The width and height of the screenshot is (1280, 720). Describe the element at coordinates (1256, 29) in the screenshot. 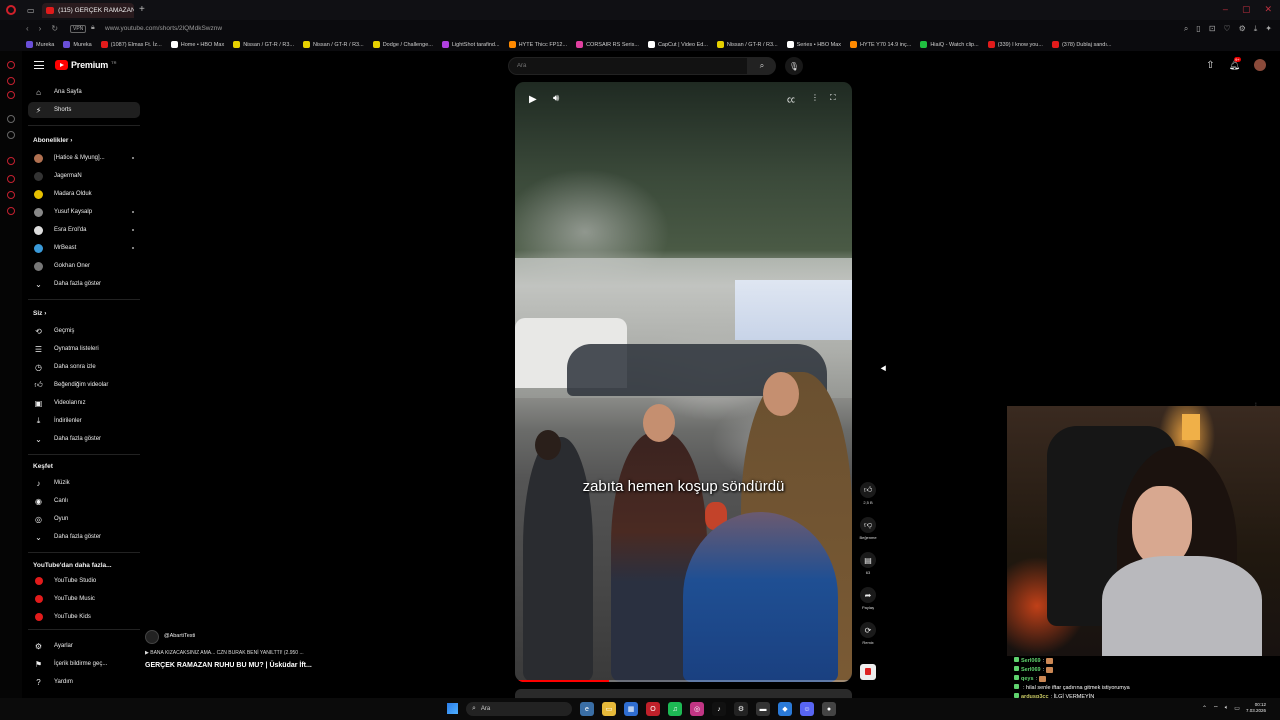

I see `download-icon: ⤓` at that location.